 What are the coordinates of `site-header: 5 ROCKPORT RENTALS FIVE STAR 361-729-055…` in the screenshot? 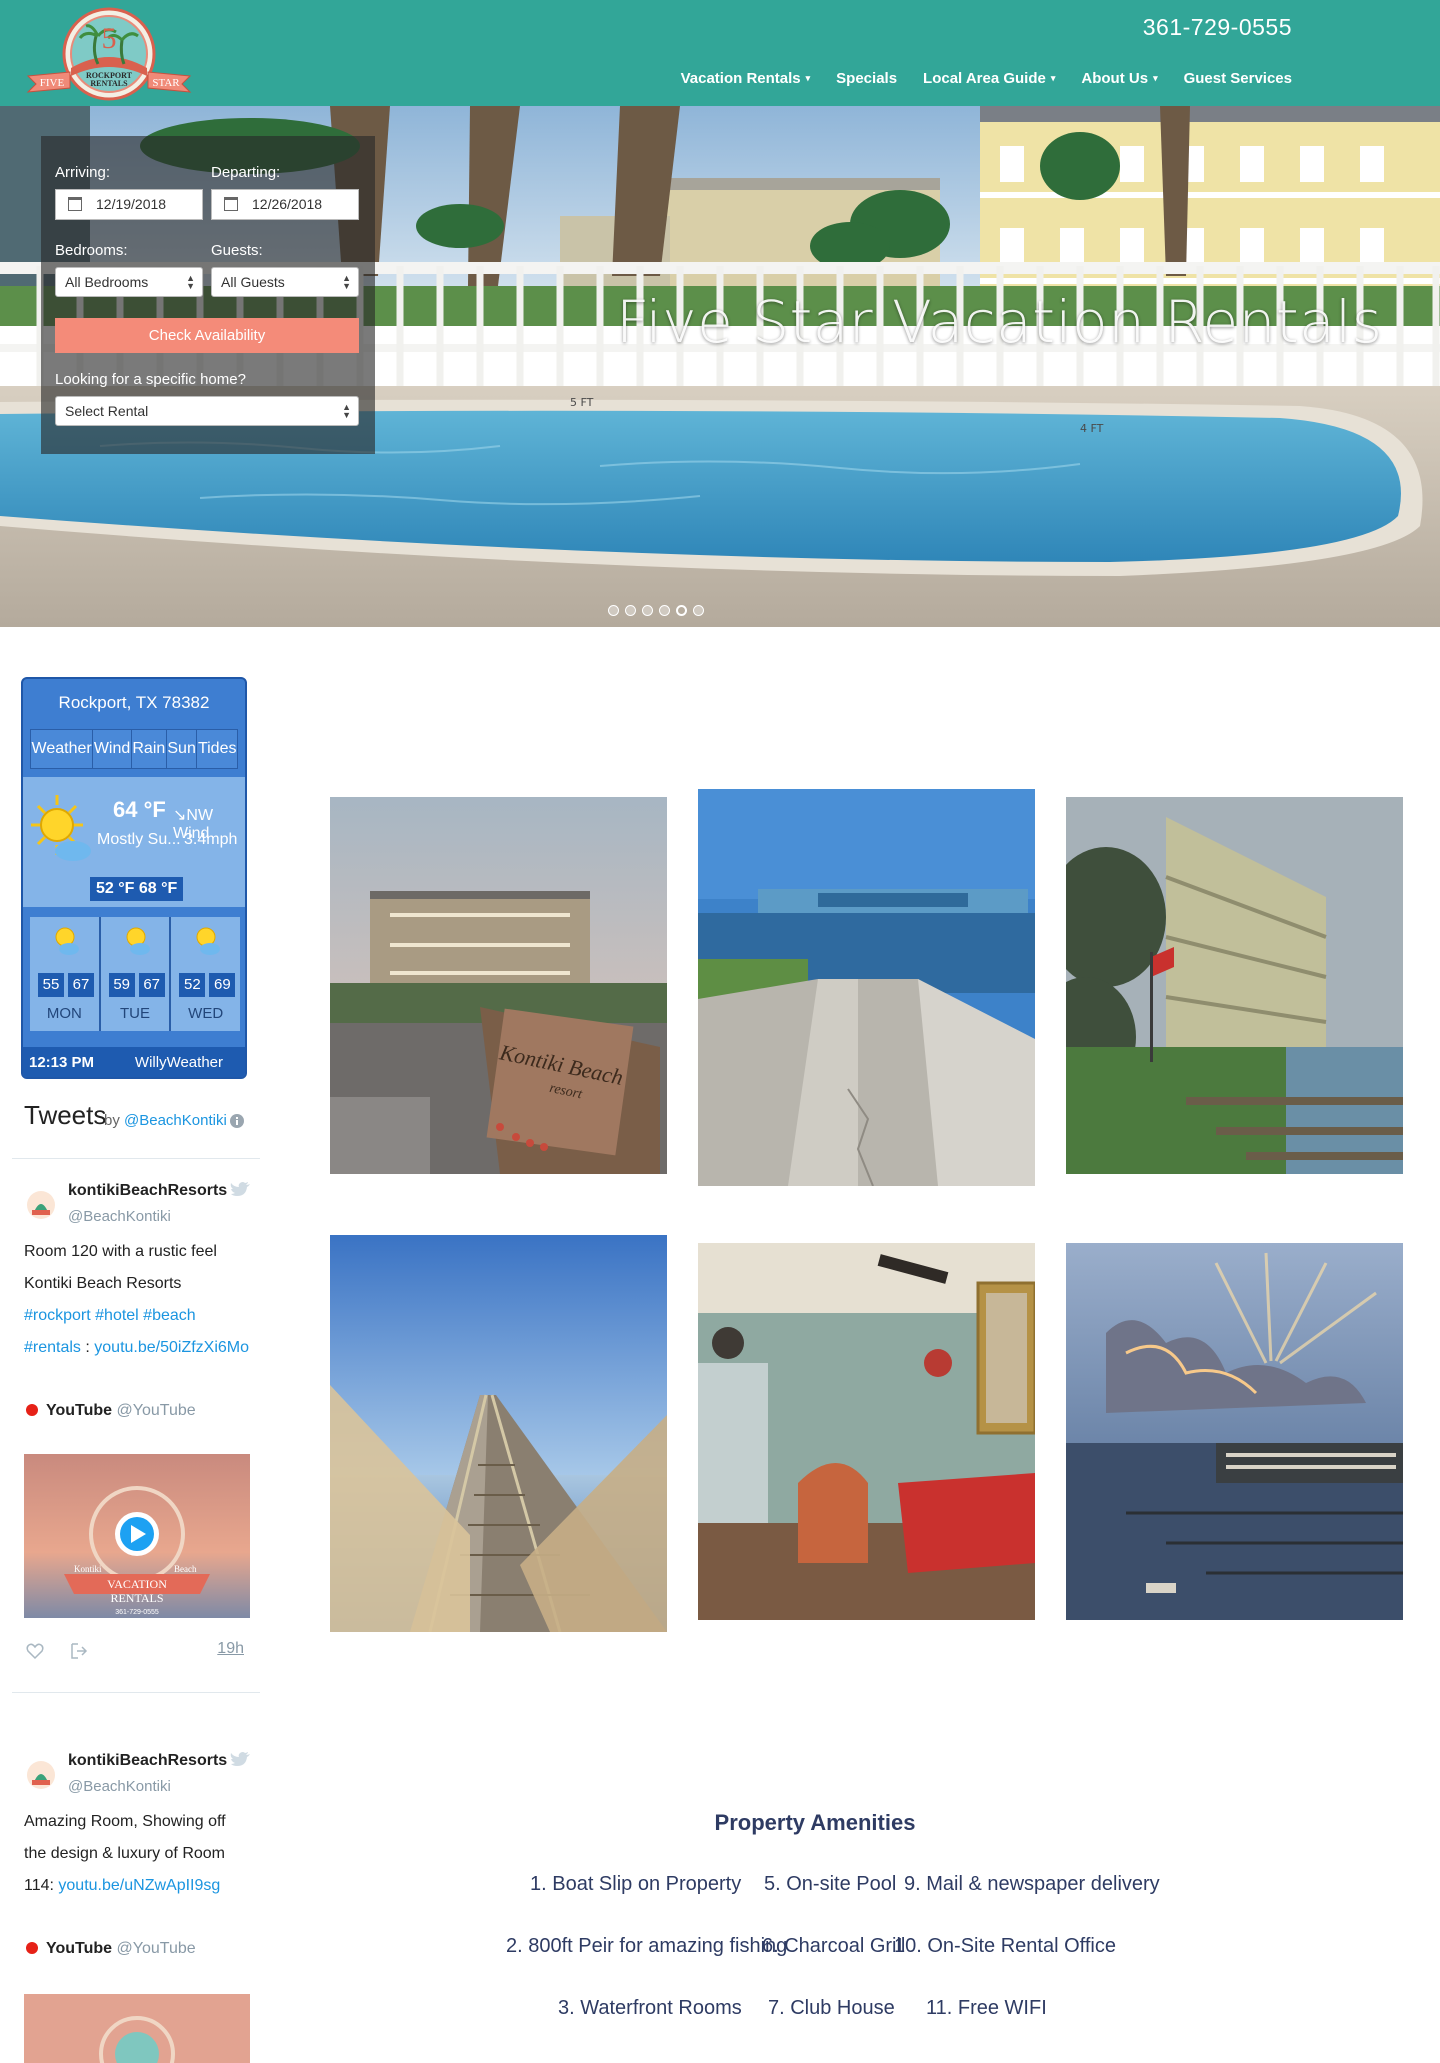 It's located at (720, 53).